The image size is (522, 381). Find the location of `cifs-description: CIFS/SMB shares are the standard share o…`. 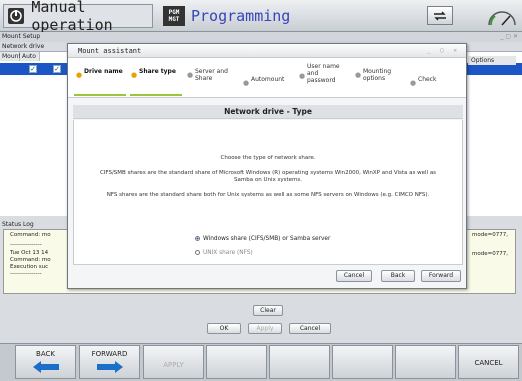

cifs-description: CIFS/SMB shares are the standard share o… is located at coordinates (268, 173).